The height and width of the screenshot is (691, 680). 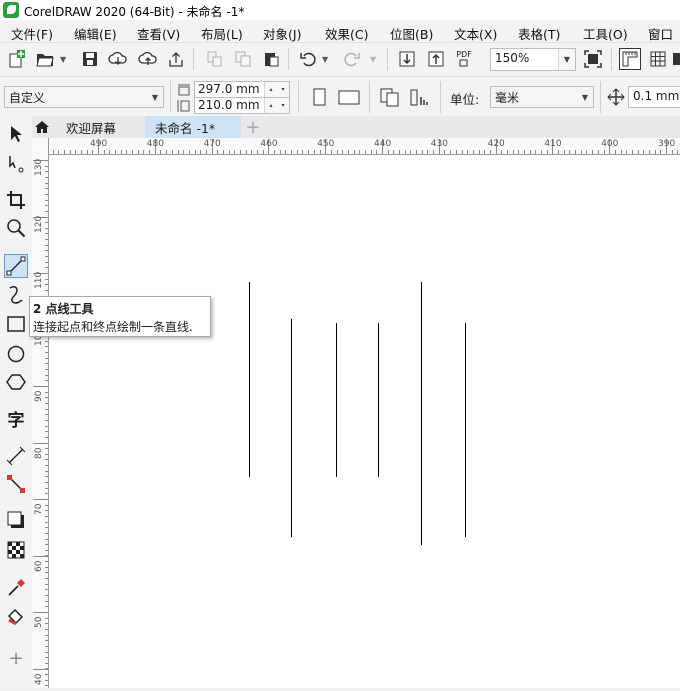 I want to click on cut-icon, so click(x=214, y=59).